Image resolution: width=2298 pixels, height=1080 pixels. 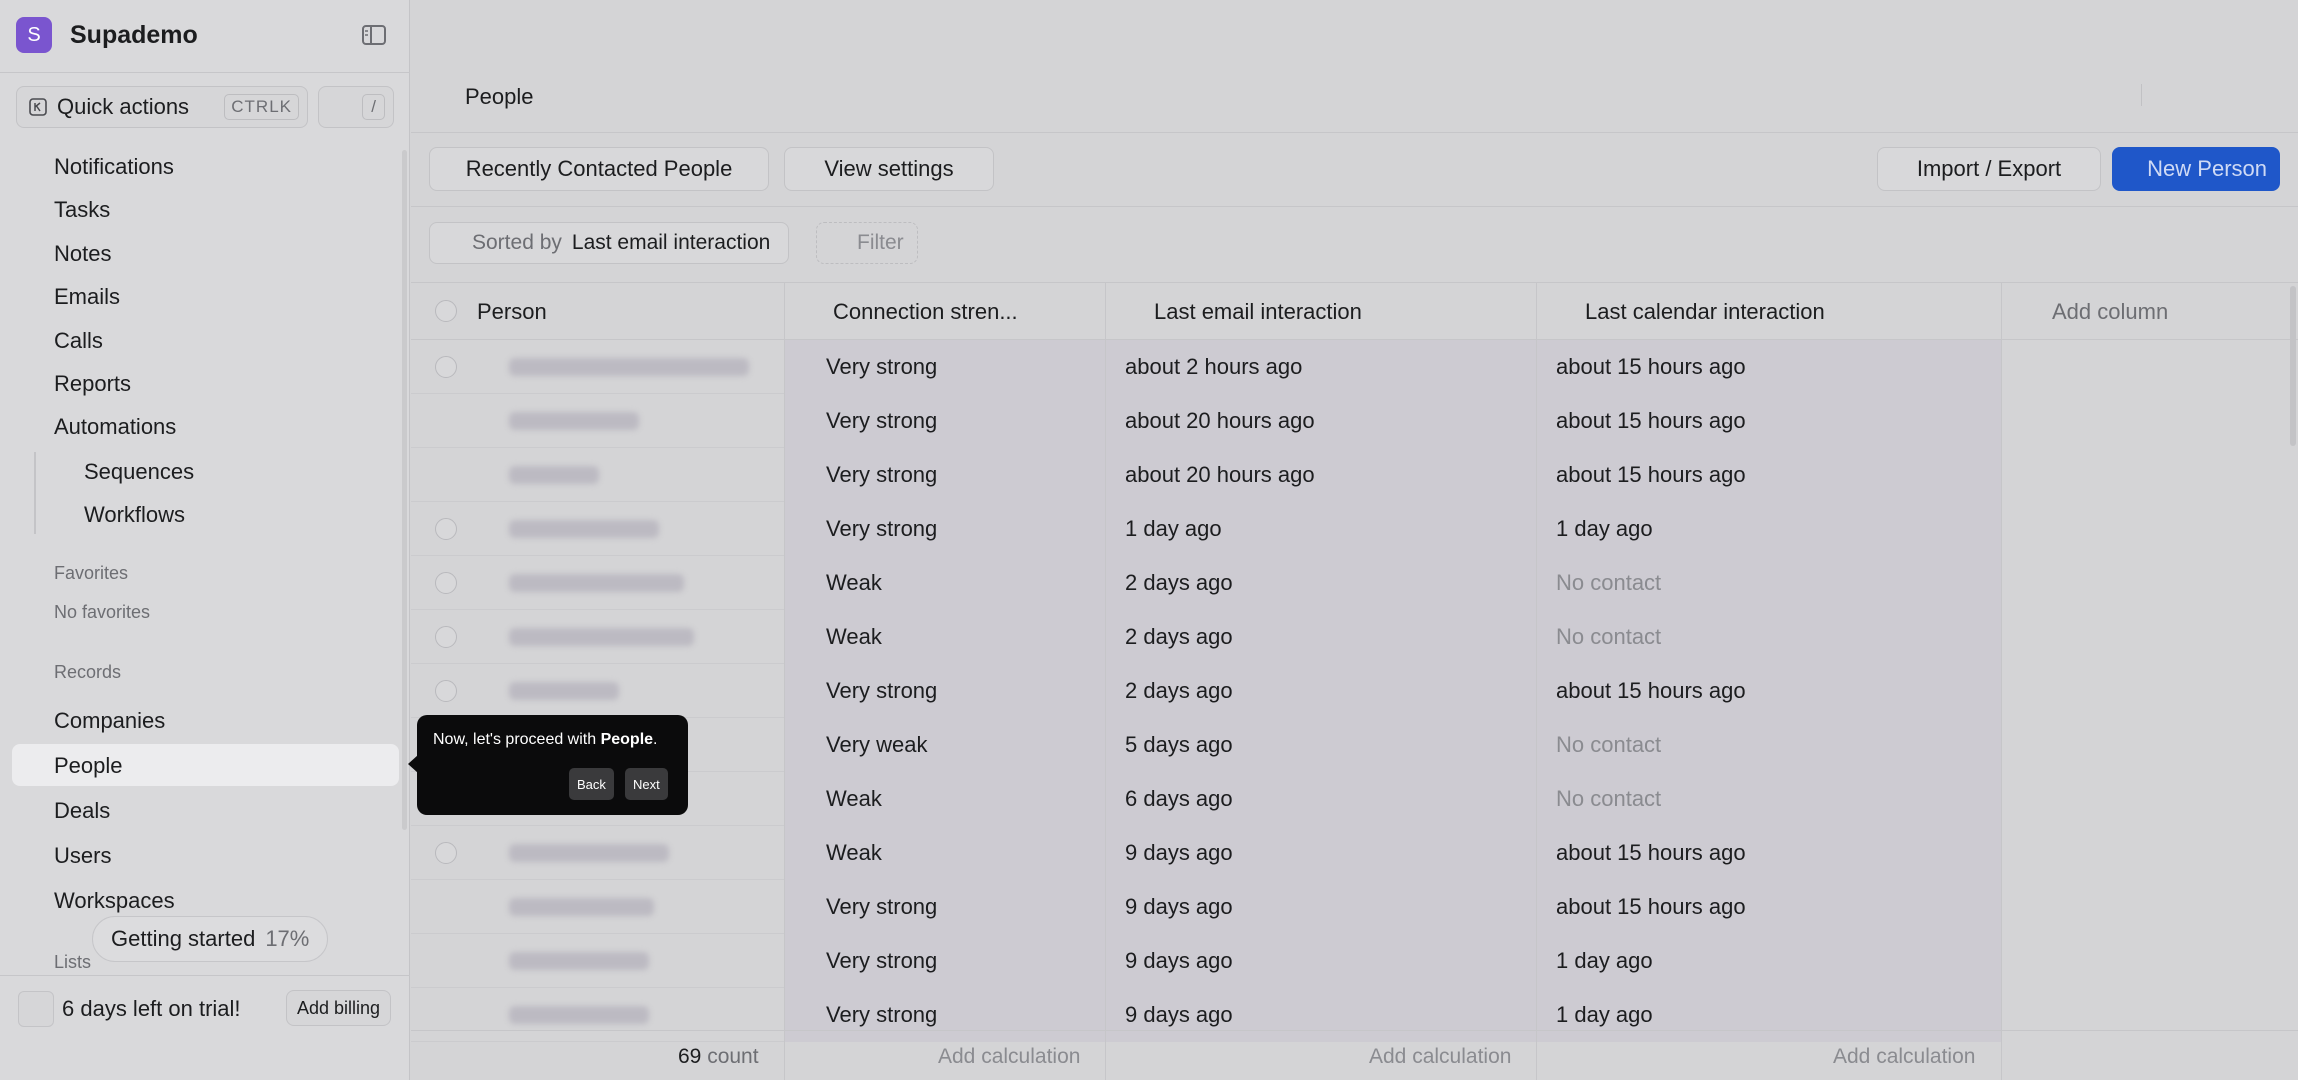 What do you see at coordinates (1440, 1057) in the screenshot?
I see `add-calculation-email: Add calculation` at bounding box center [1440, 1057].